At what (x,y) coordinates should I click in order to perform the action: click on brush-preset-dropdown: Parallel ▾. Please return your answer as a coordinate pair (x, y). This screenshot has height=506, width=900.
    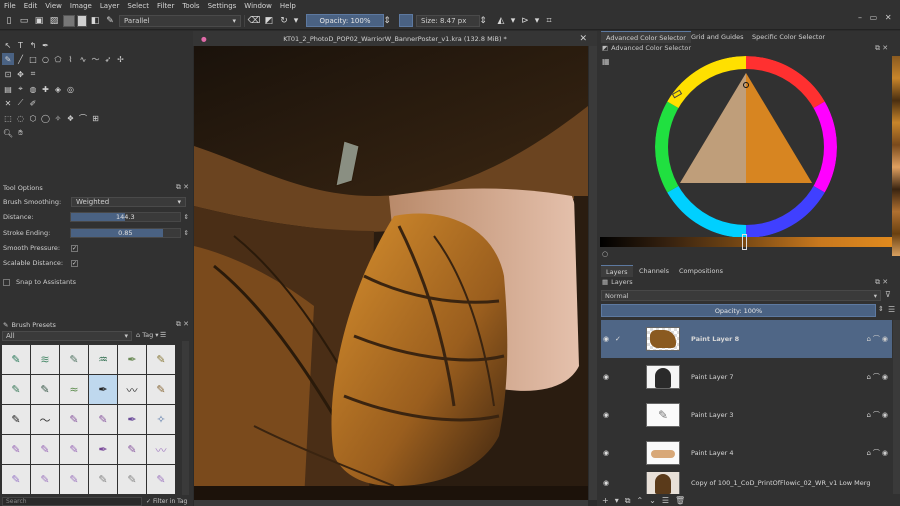
    Looking at the image, I should click on (180, 20).